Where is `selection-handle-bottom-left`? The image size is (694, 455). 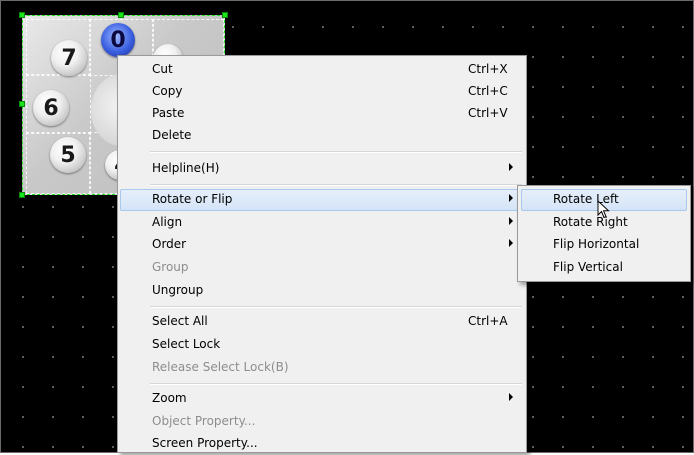 selection-handle-bottom-left is located at coordinates (22, 195).